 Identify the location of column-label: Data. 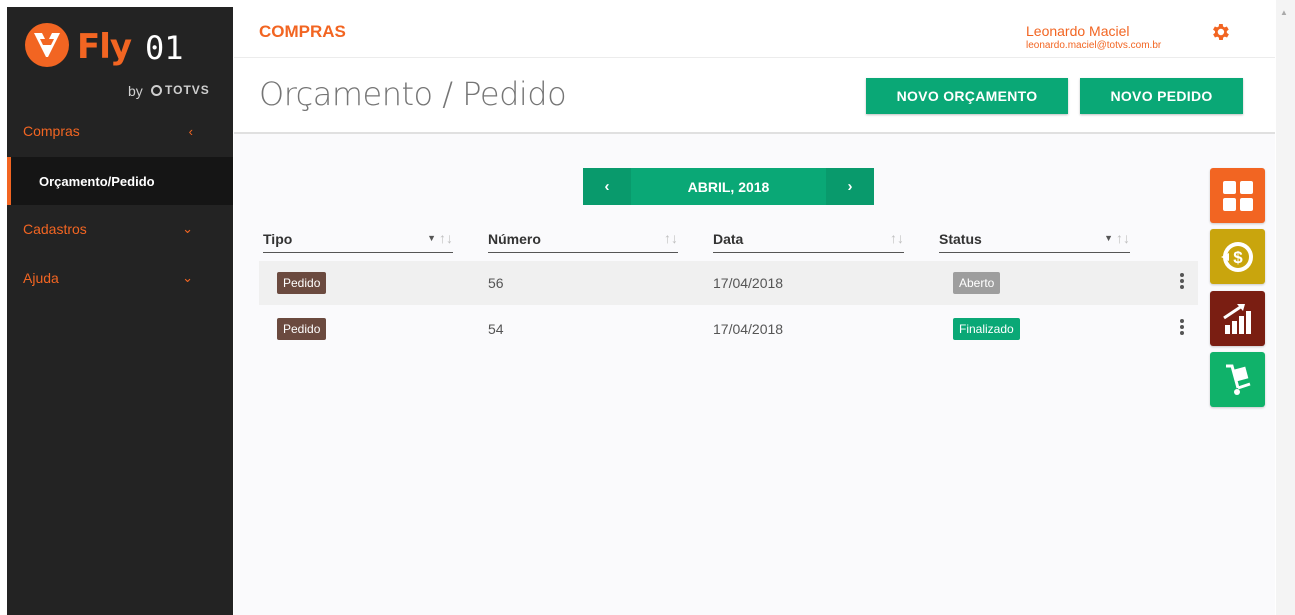
(728, 239).